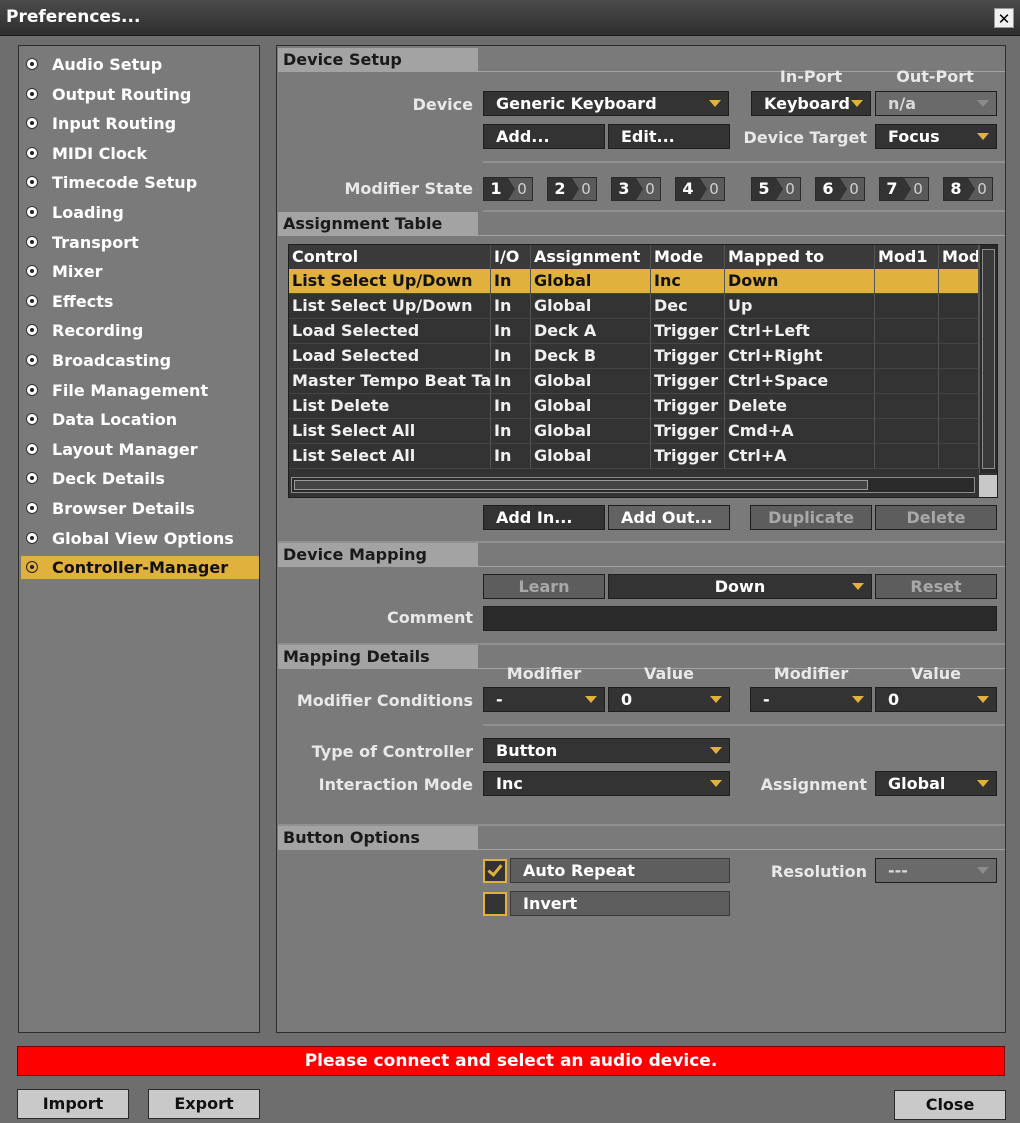 The image size is (1020, 1123). What do you see at coordinates (108, 479) in the screenshot?
I see `sidebar-item-label: Deck Details` at bounding box center [108, 479].